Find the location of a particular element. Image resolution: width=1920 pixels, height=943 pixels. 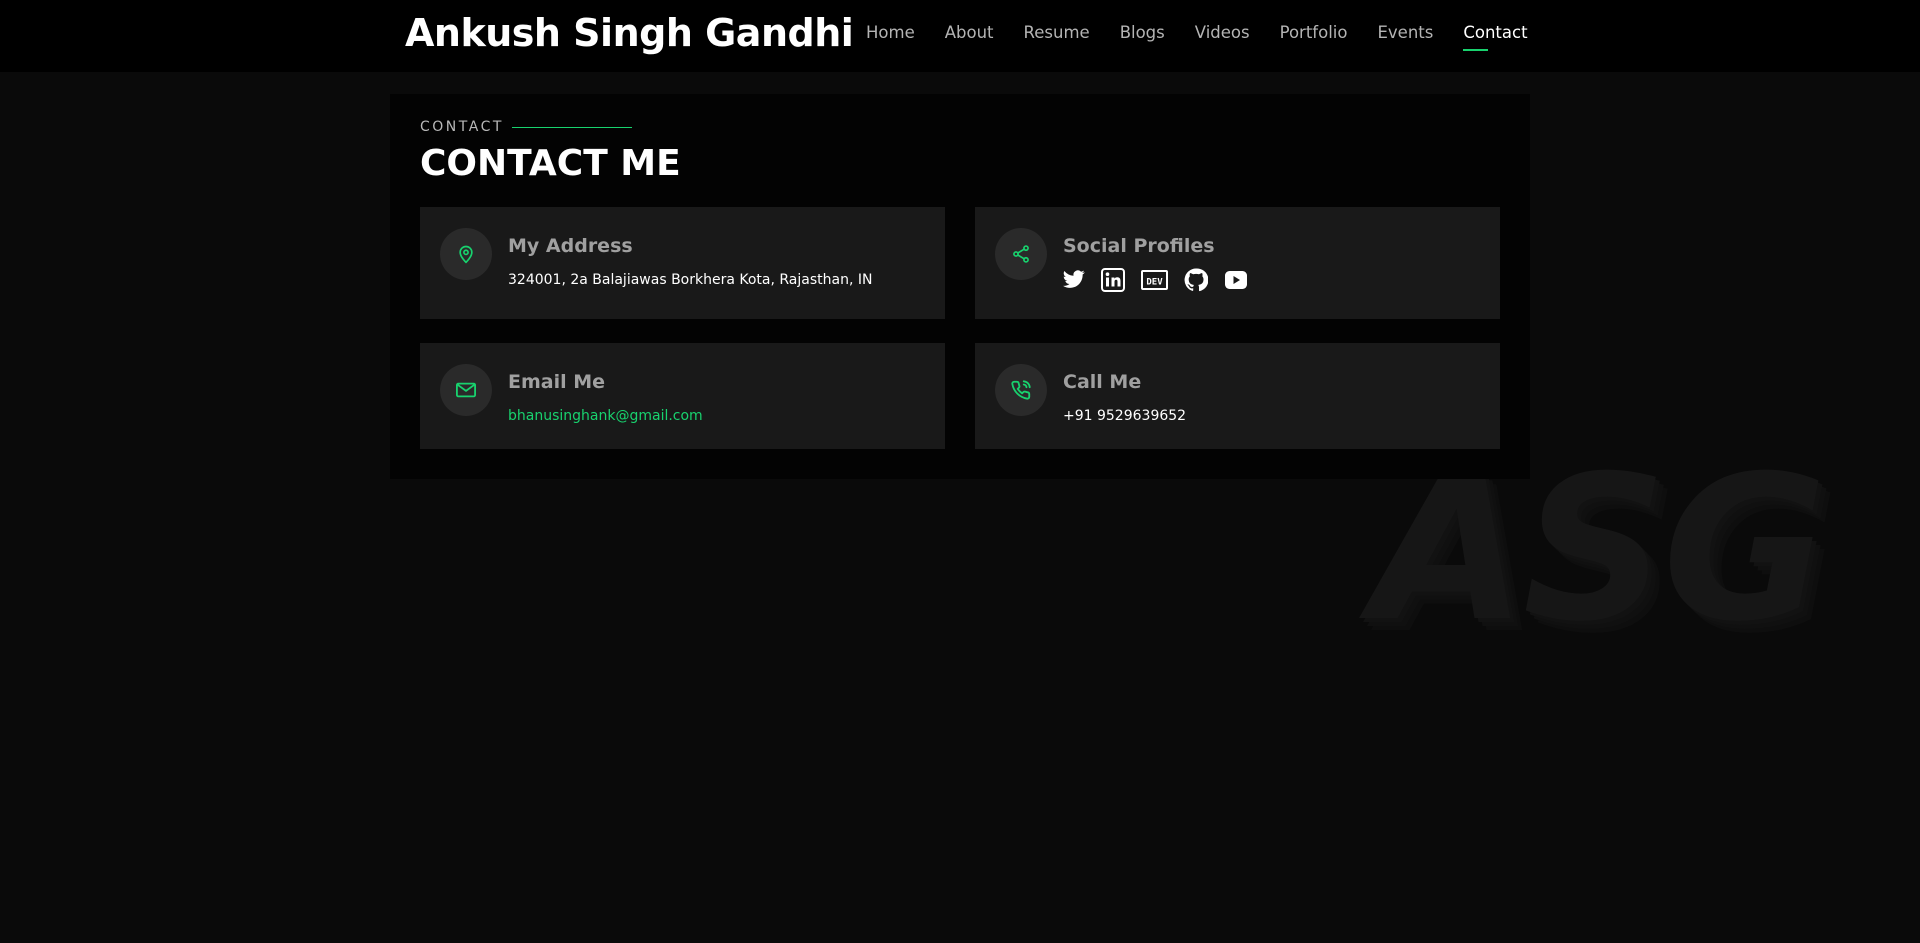

envelope-icon is located at coordinates (466, 390).